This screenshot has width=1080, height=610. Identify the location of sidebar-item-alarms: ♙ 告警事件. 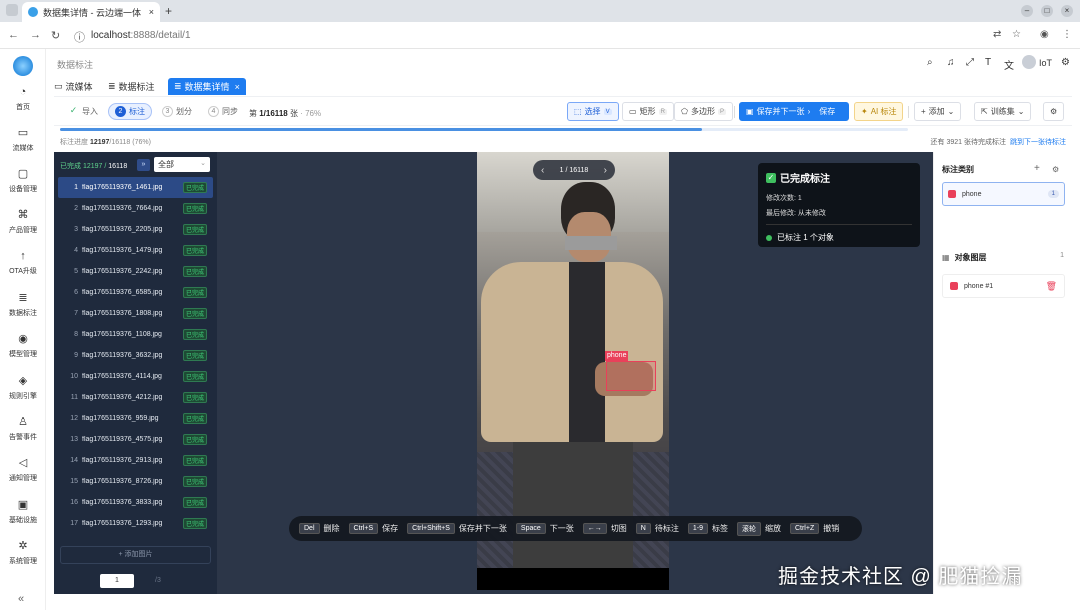
(23, 429).